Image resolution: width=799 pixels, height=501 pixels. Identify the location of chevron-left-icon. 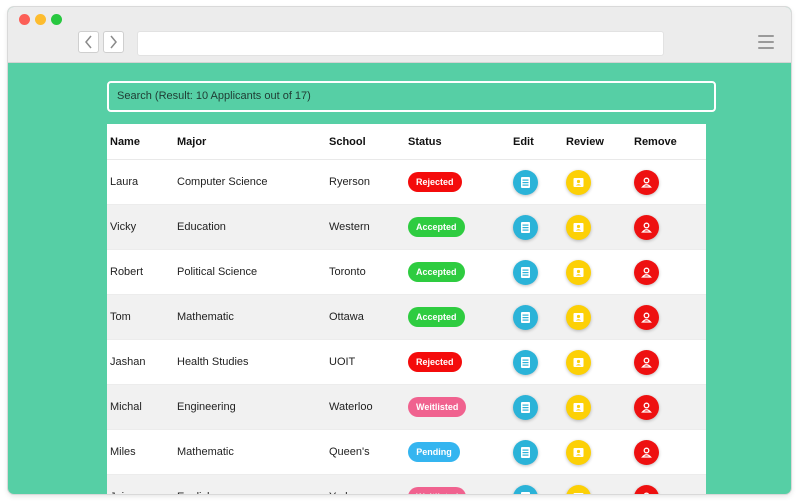
(88, 42).